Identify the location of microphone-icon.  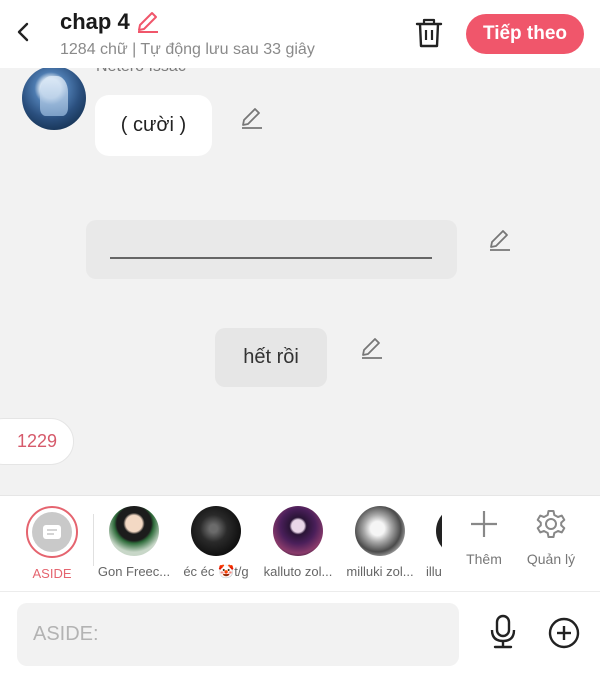
(503, 632).